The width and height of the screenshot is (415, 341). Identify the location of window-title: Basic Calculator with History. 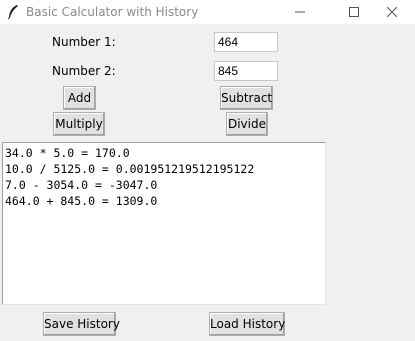
(112, 12).